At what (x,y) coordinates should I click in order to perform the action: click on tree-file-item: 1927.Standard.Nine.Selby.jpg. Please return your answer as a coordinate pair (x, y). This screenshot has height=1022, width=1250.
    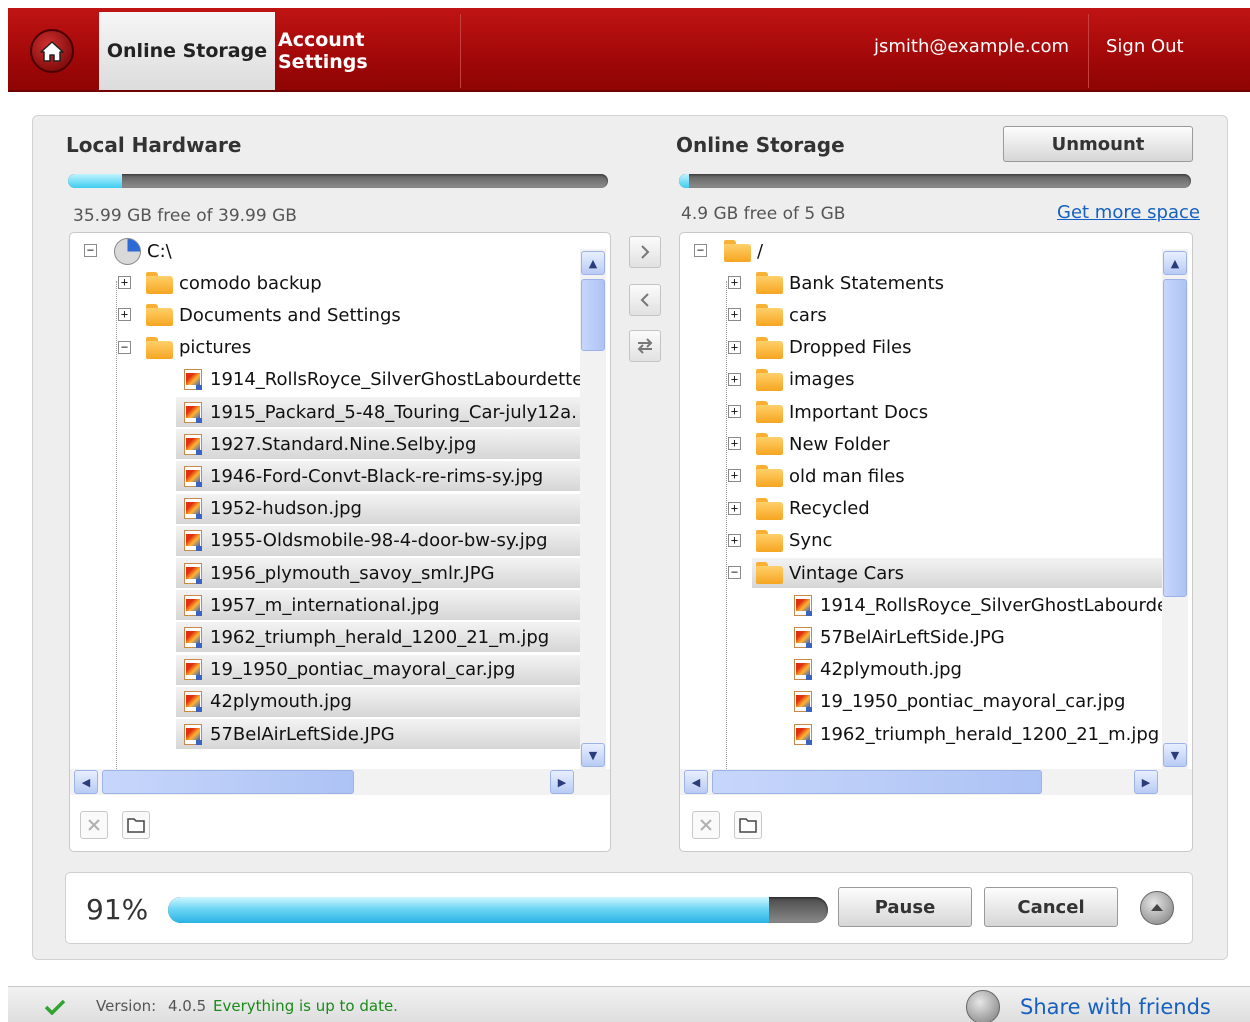
    Looking at the image, I should click on (378, 444).